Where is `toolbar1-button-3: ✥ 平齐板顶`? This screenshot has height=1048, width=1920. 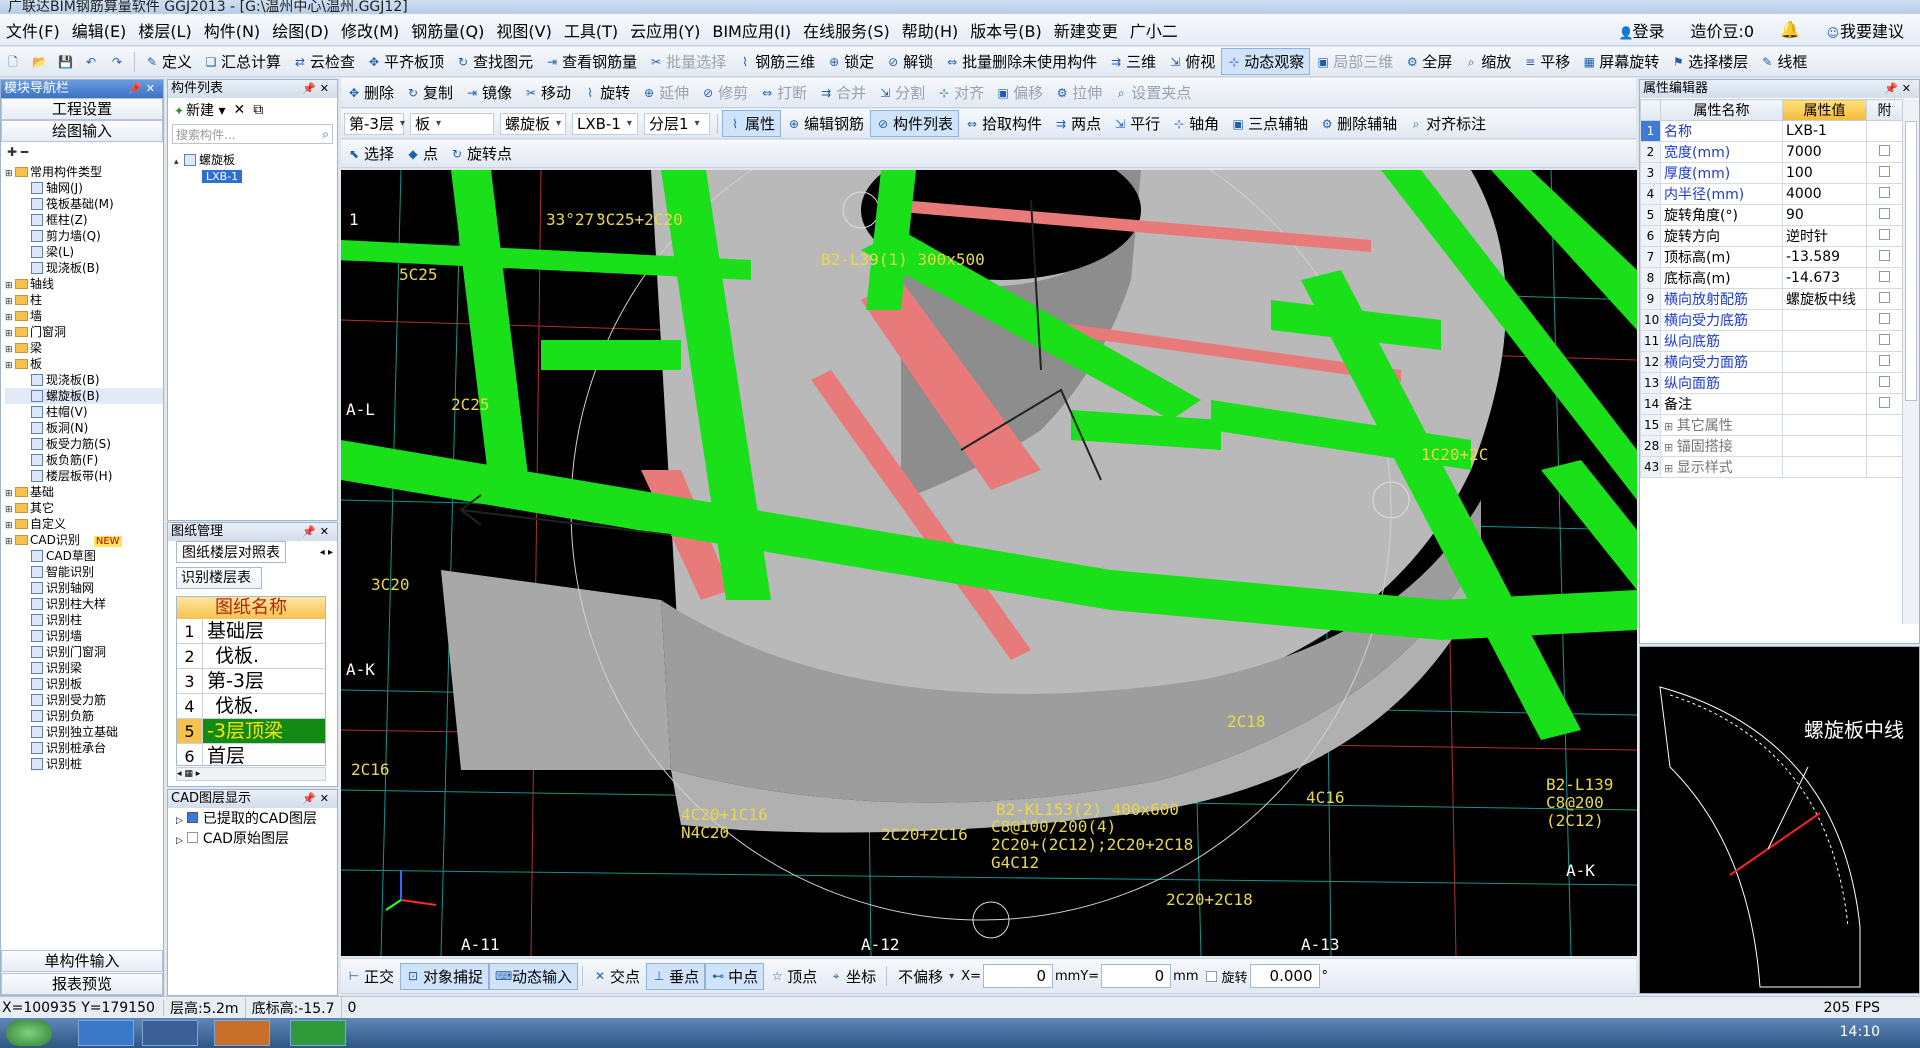
toolbar1-button-3: ✥ 平齐板顶 is located at coordinates (405, 61).